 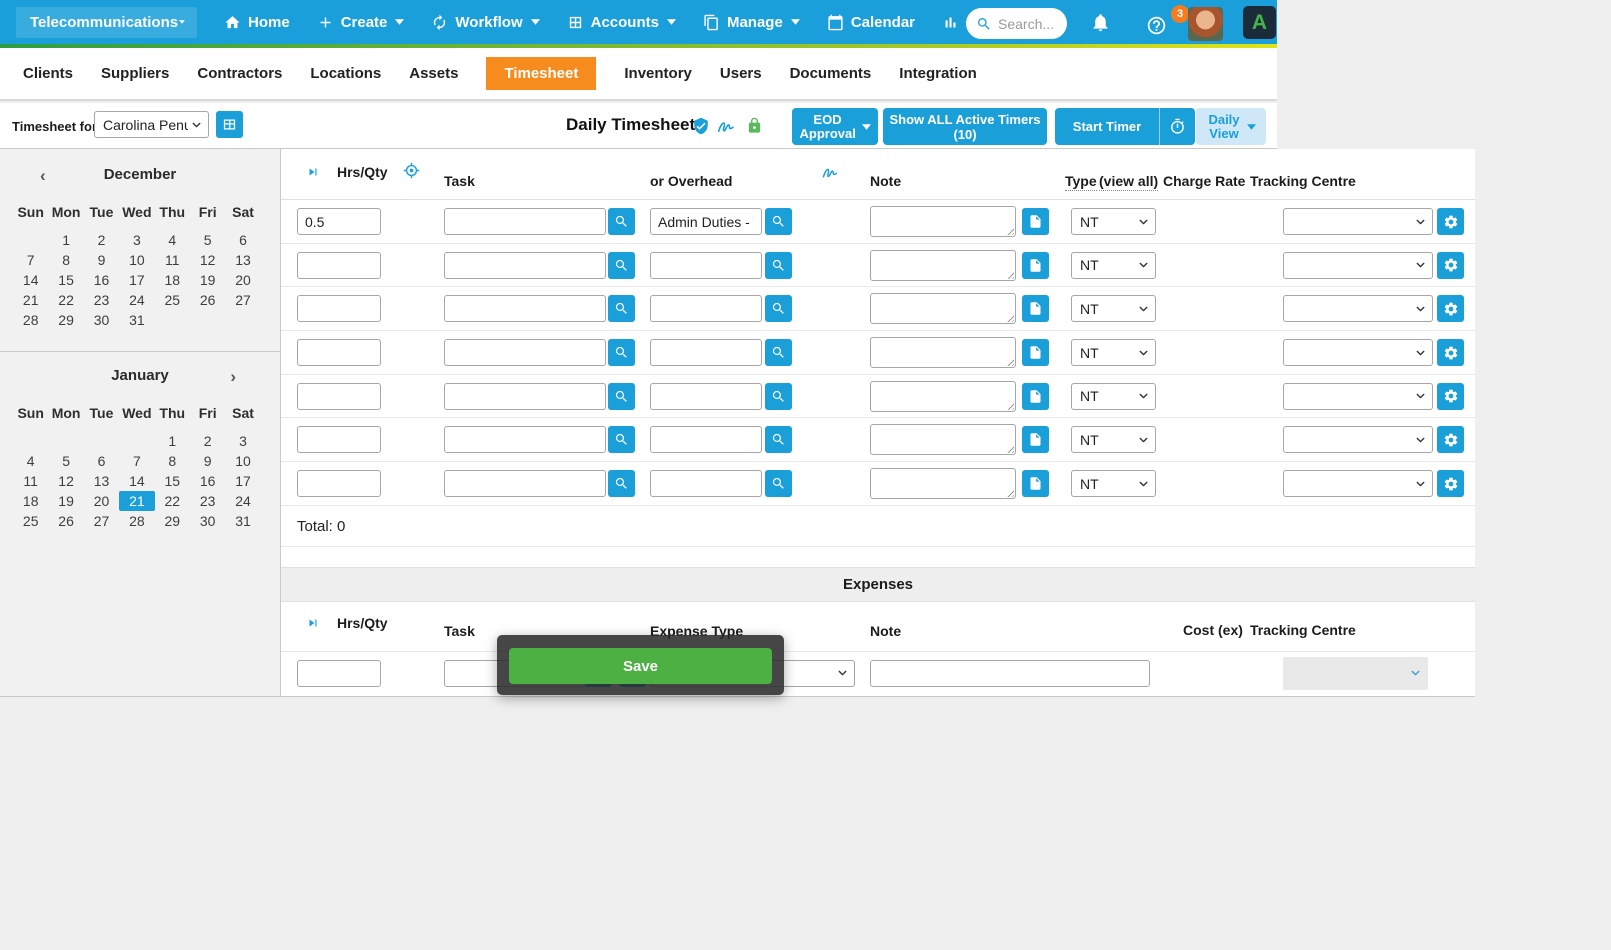 What do you see at coordinates (345, 73) in the screenshot?
I see `tab-locations: Locations` at bounding box center [345, 73].